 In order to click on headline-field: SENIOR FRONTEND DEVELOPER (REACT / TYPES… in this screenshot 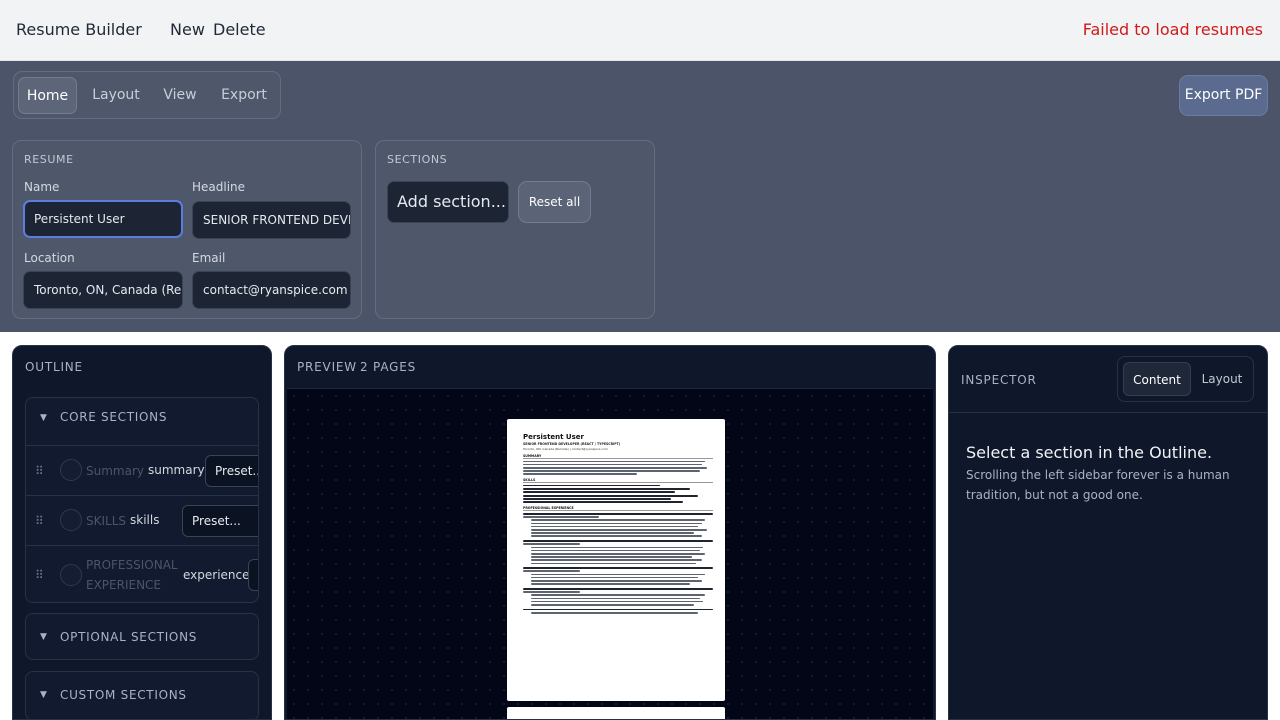, I will do `click(271, 220)`.